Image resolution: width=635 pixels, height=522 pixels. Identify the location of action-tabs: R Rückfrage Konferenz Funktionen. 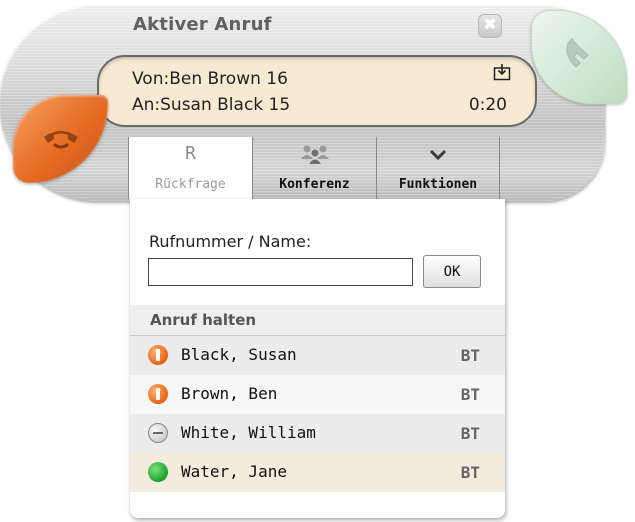
(317, 168).